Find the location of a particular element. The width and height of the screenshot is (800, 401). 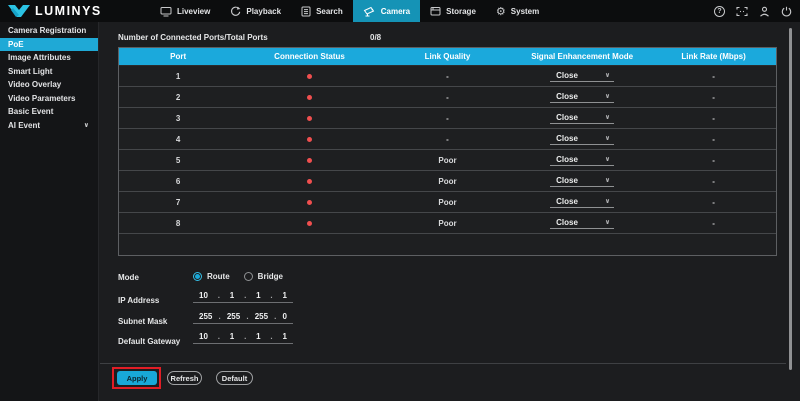

tab-playback: Playback is located at coordinates (255, 11).